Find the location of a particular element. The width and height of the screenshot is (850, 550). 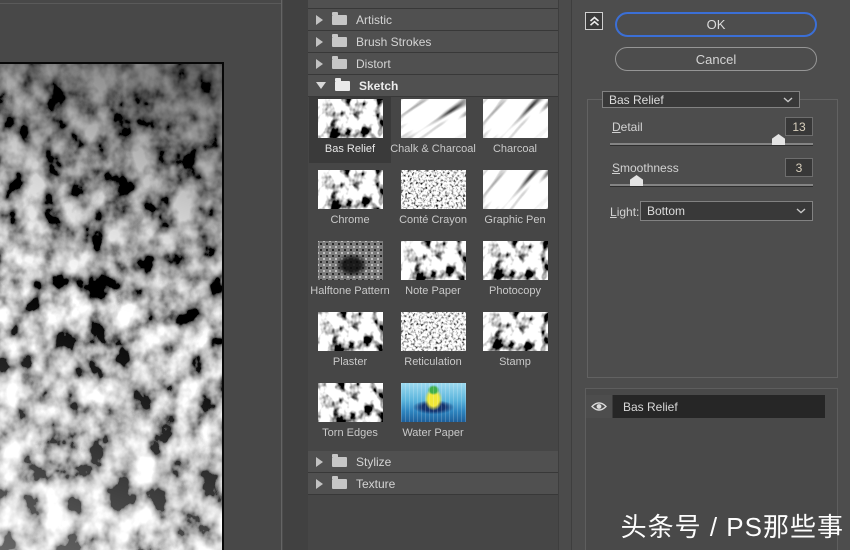

torn-edges-thumbnail is located at coordinates (350, 402).